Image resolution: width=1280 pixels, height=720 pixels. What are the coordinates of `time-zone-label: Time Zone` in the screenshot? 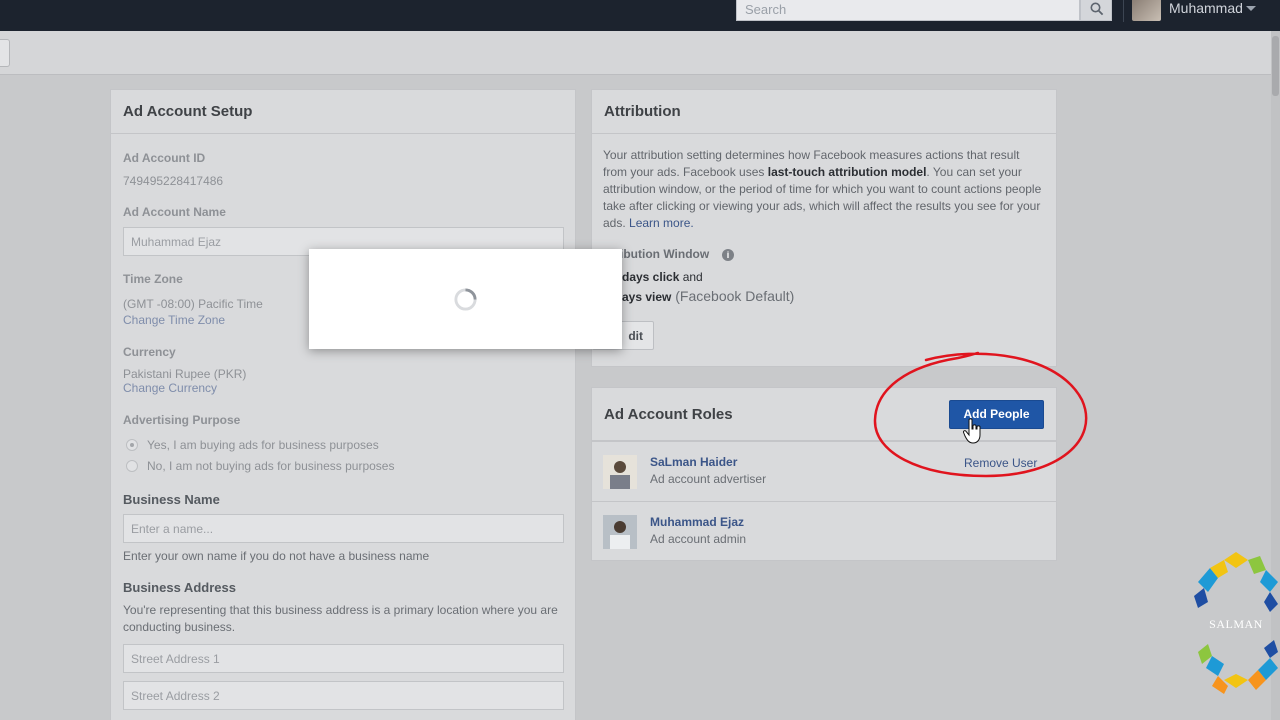 It's located at (153, 279).